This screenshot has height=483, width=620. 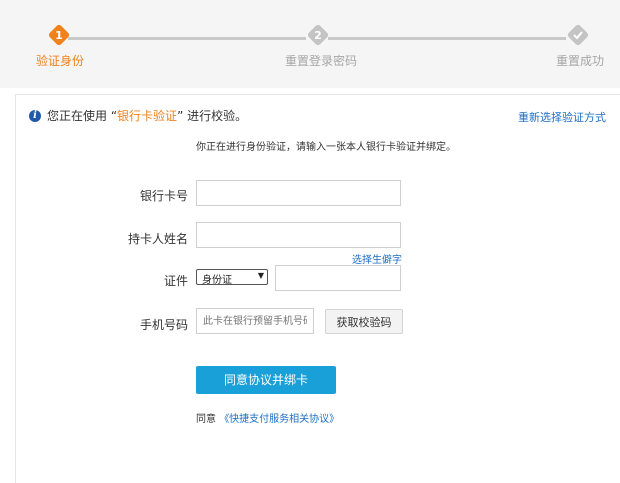 I want to click on phone-input, so click(x=255, y=321).